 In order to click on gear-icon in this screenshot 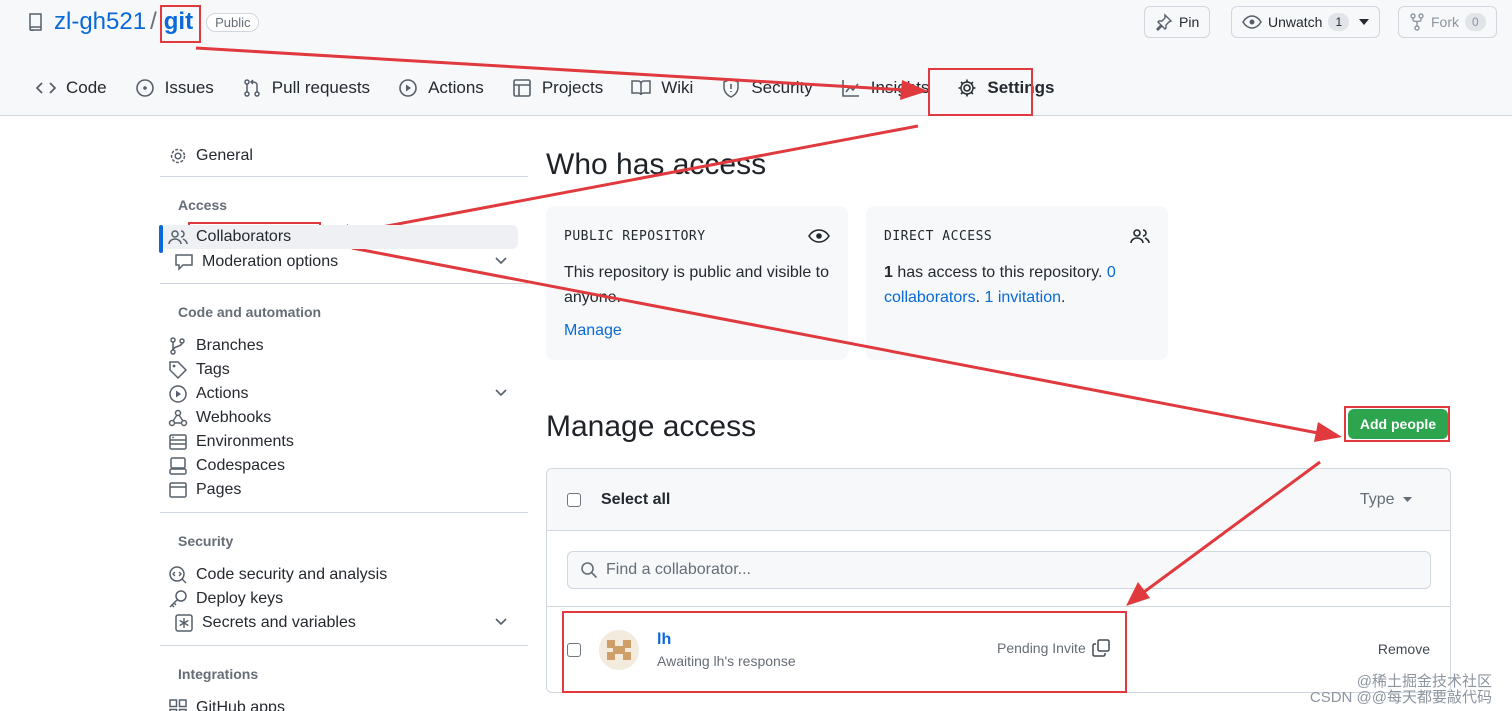, I will do `click(178, 156)`.